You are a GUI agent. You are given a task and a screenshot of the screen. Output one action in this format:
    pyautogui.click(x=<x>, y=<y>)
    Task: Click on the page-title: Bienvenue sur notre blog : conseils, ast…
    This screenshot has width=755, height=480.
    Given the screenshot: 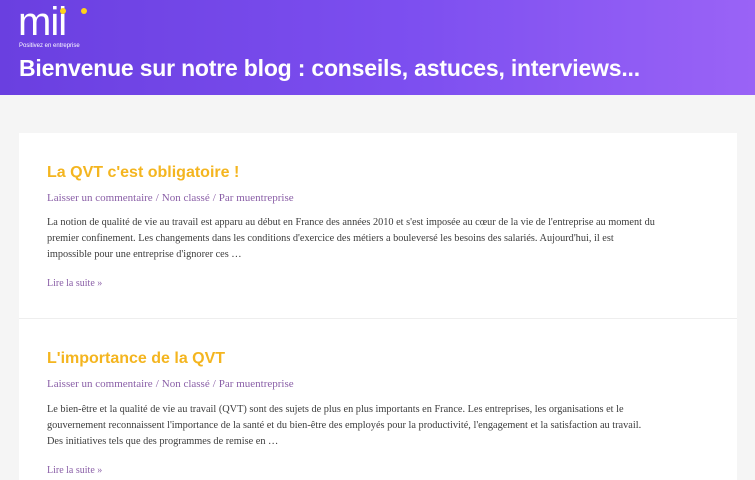 What is the action you would take?
    pyautogui.click(x=329, y=68)
    